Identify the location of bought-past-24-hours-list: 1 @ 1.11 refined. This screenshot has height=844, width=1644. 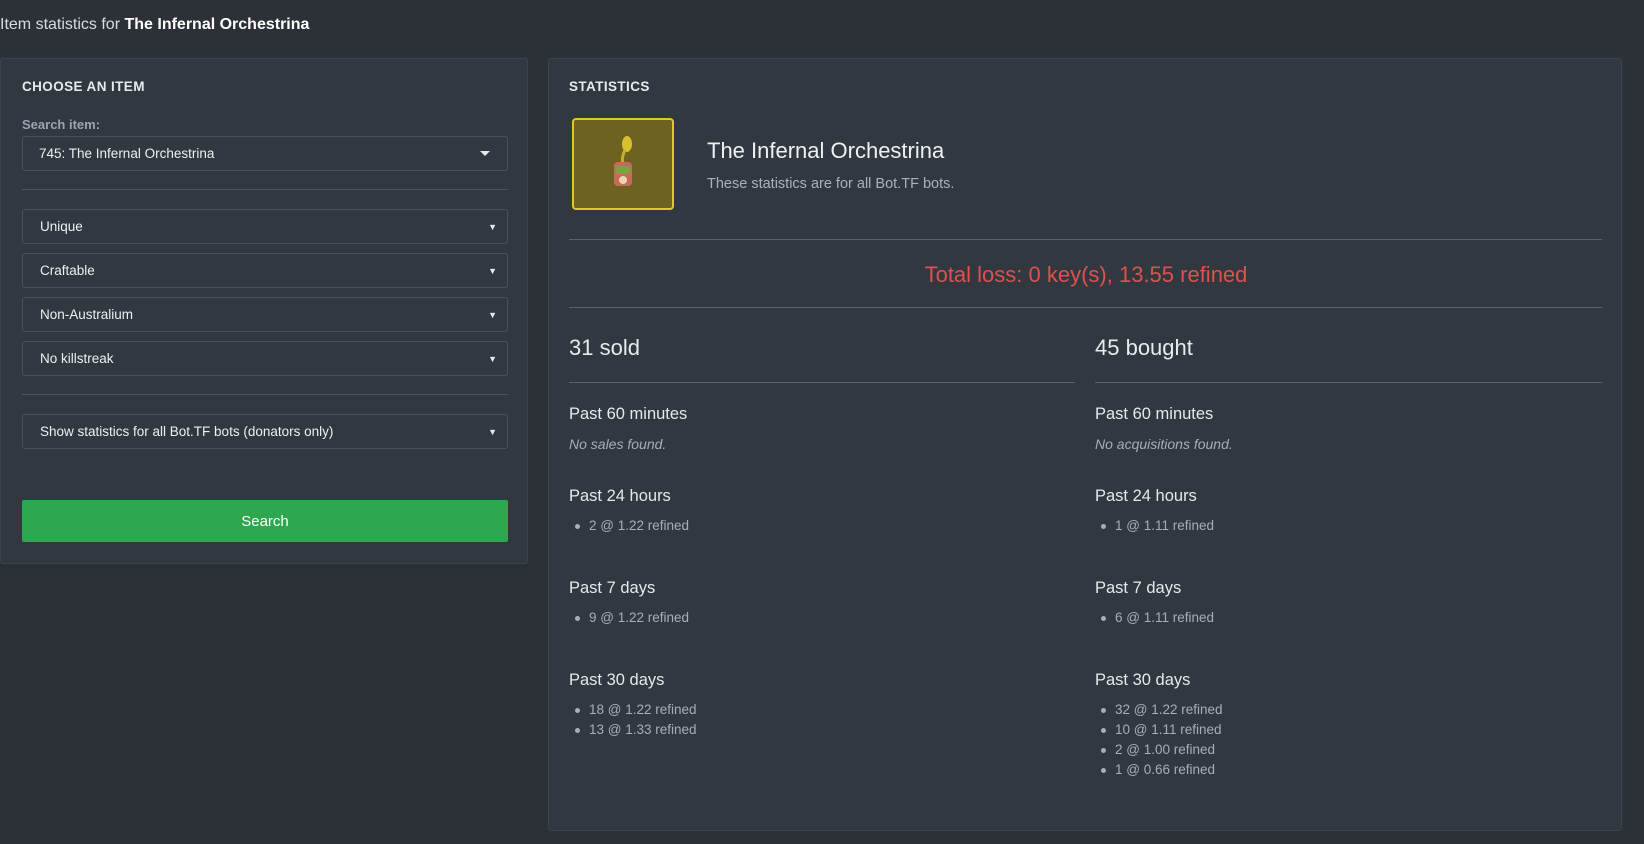
(1157, 526).